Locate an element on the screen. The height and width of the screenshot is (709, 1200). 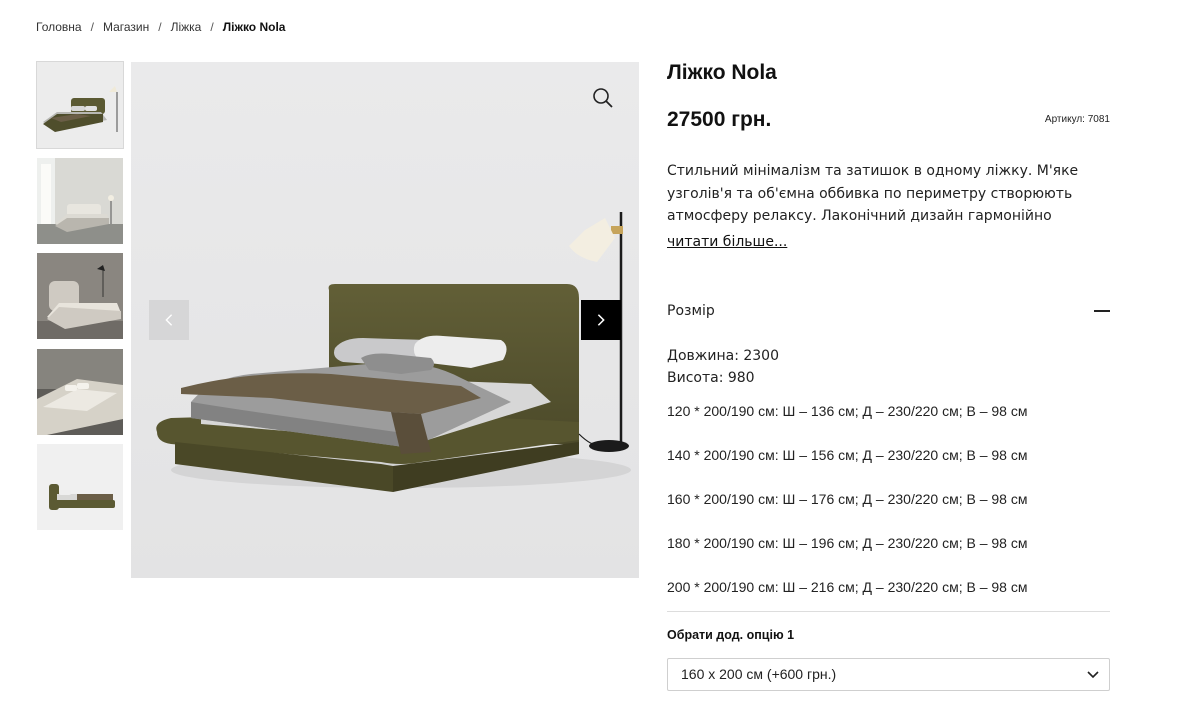
product-price: 27500 грн. is located at coordinates (719, 119).